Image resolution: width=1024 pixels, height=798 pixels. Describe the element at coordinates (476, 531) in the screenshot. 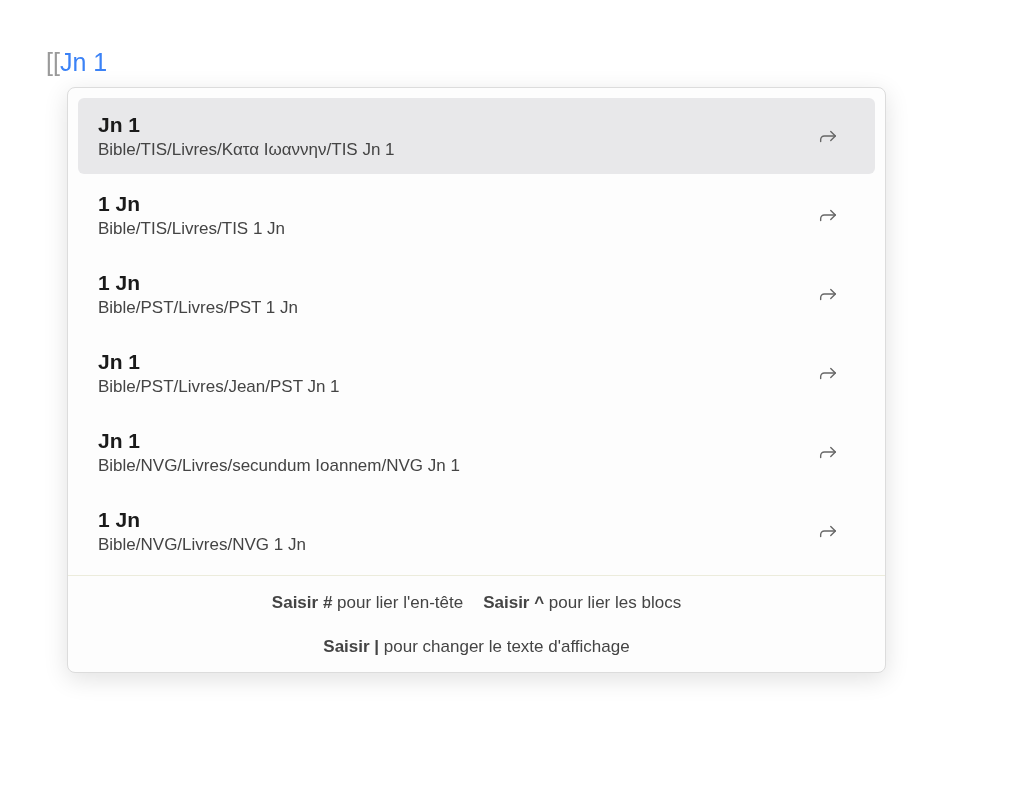

I see `suggestion-item: 1 Jn Bible/NVG/Livres/NVG 1 Jn` at that location.